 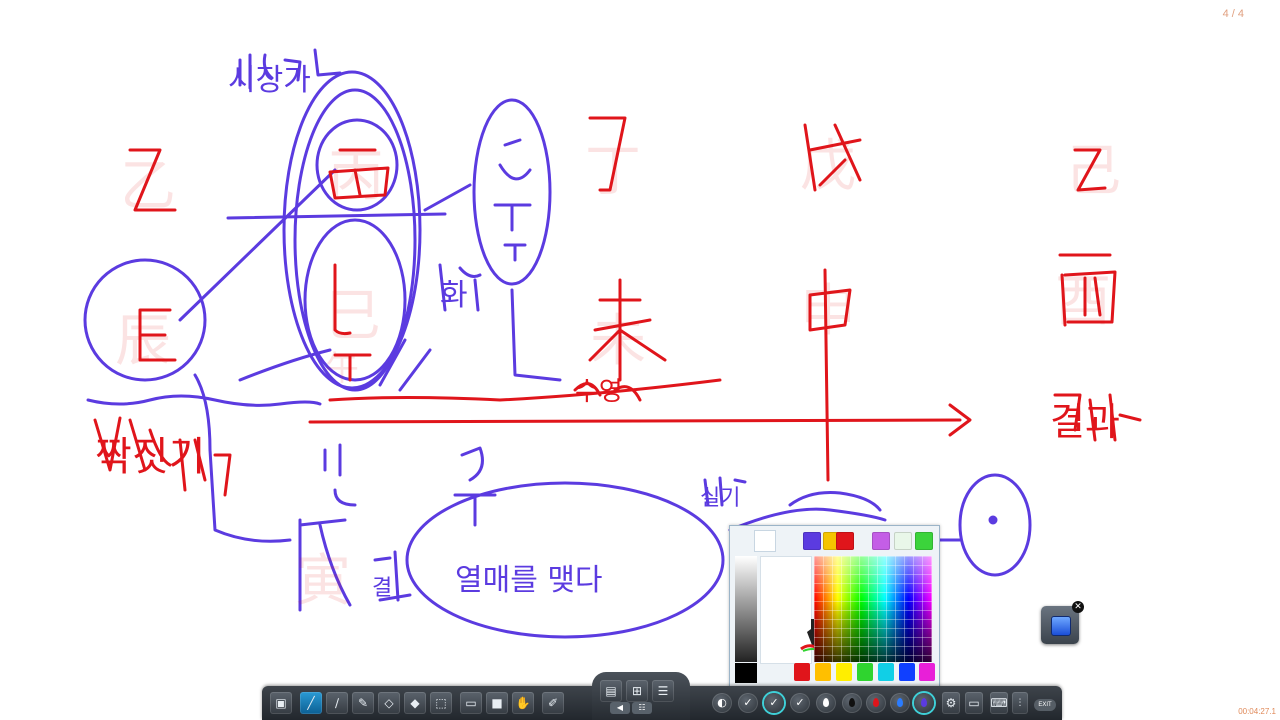 I want to click on page-list-button: ☷, so click(x=642, y=708).